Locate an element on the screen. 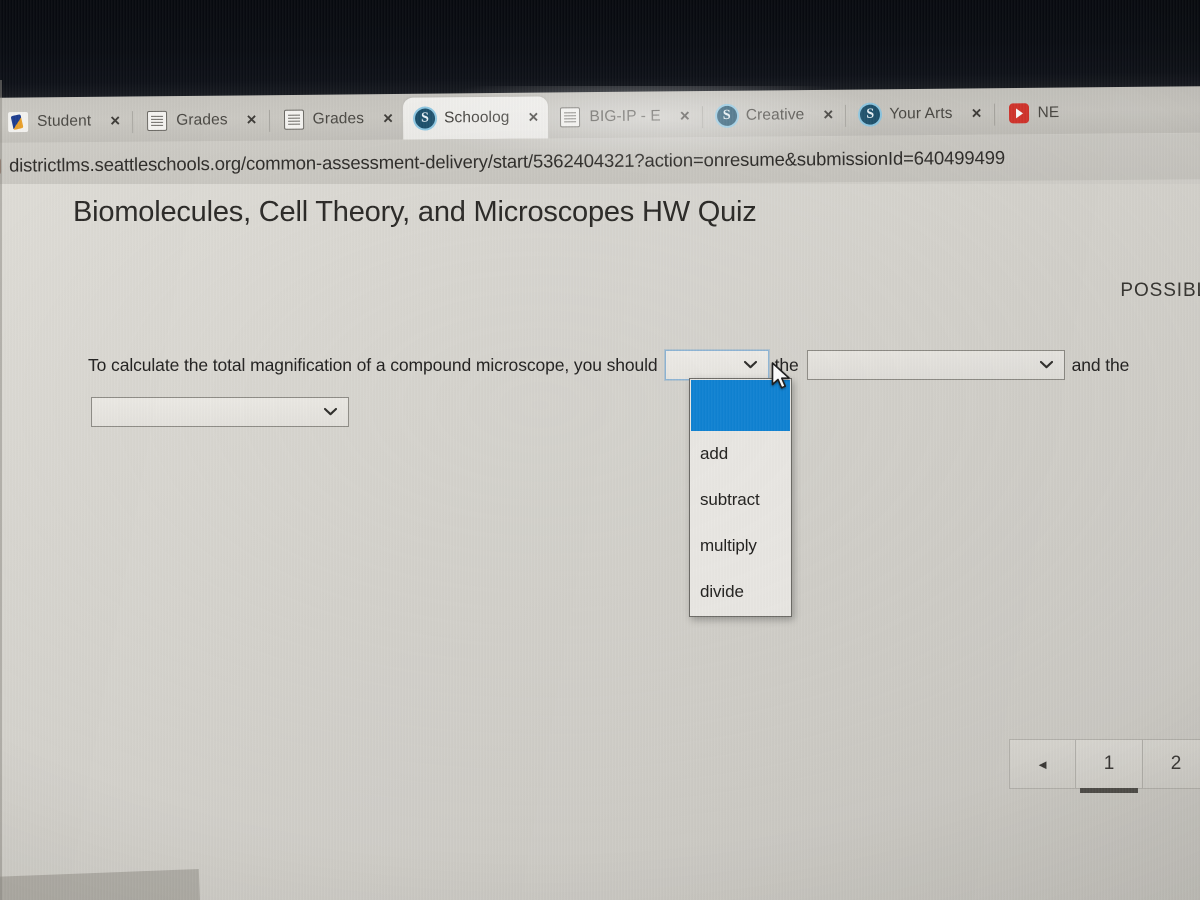 This screenshot has height=900, width=1200. dropdown-option-multiply: multiply is located at coordinates (740, 546).